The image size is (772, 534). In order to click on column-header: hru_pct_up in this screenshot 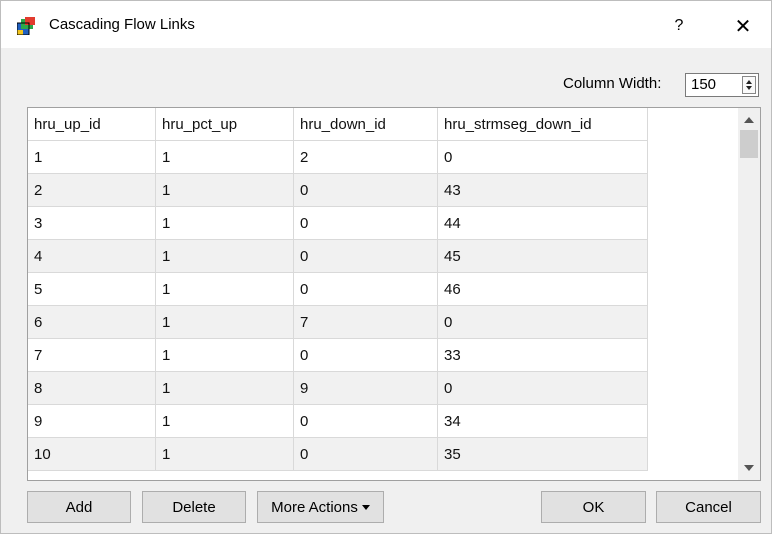, I will do `click(225, 124)`.